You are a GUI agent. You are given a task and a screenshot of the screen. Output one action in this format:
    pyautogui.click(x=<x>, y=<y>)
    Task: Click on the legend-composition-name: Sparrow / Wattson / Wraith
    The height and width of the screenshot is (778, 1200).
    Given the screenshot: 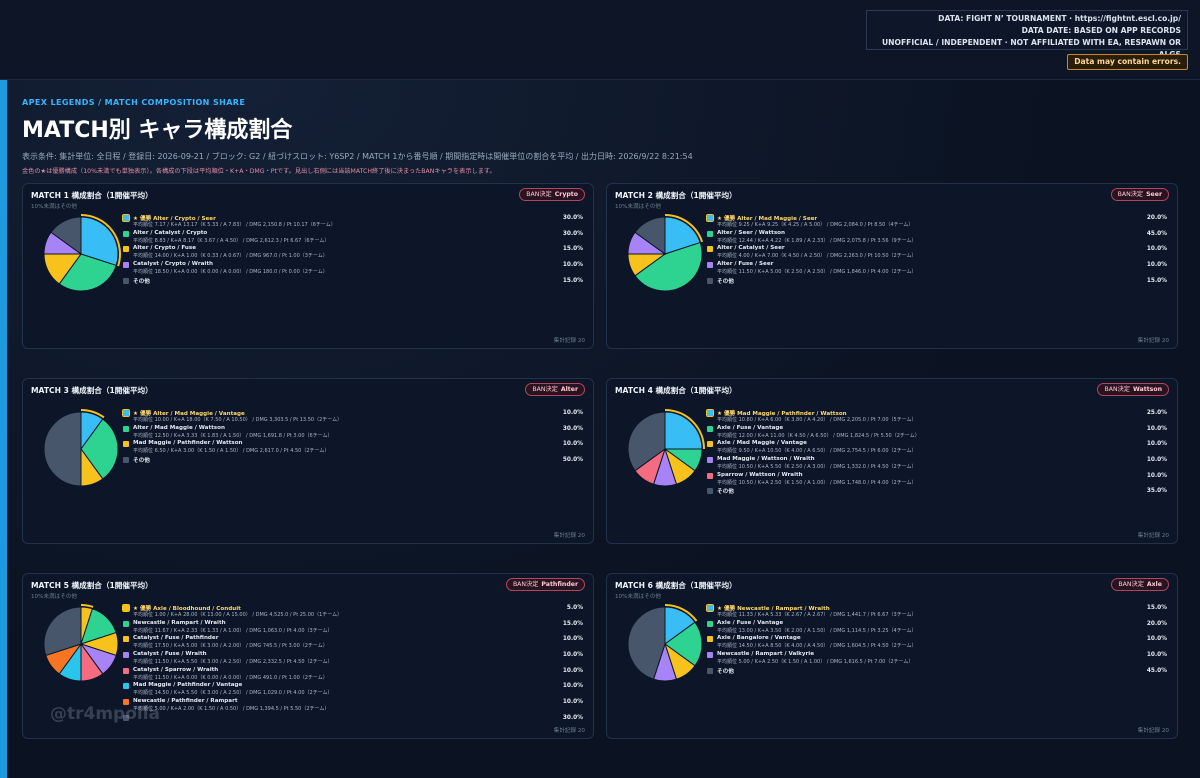 What is the action you would take?
    pyautogui.click(x=760, y=474)
    